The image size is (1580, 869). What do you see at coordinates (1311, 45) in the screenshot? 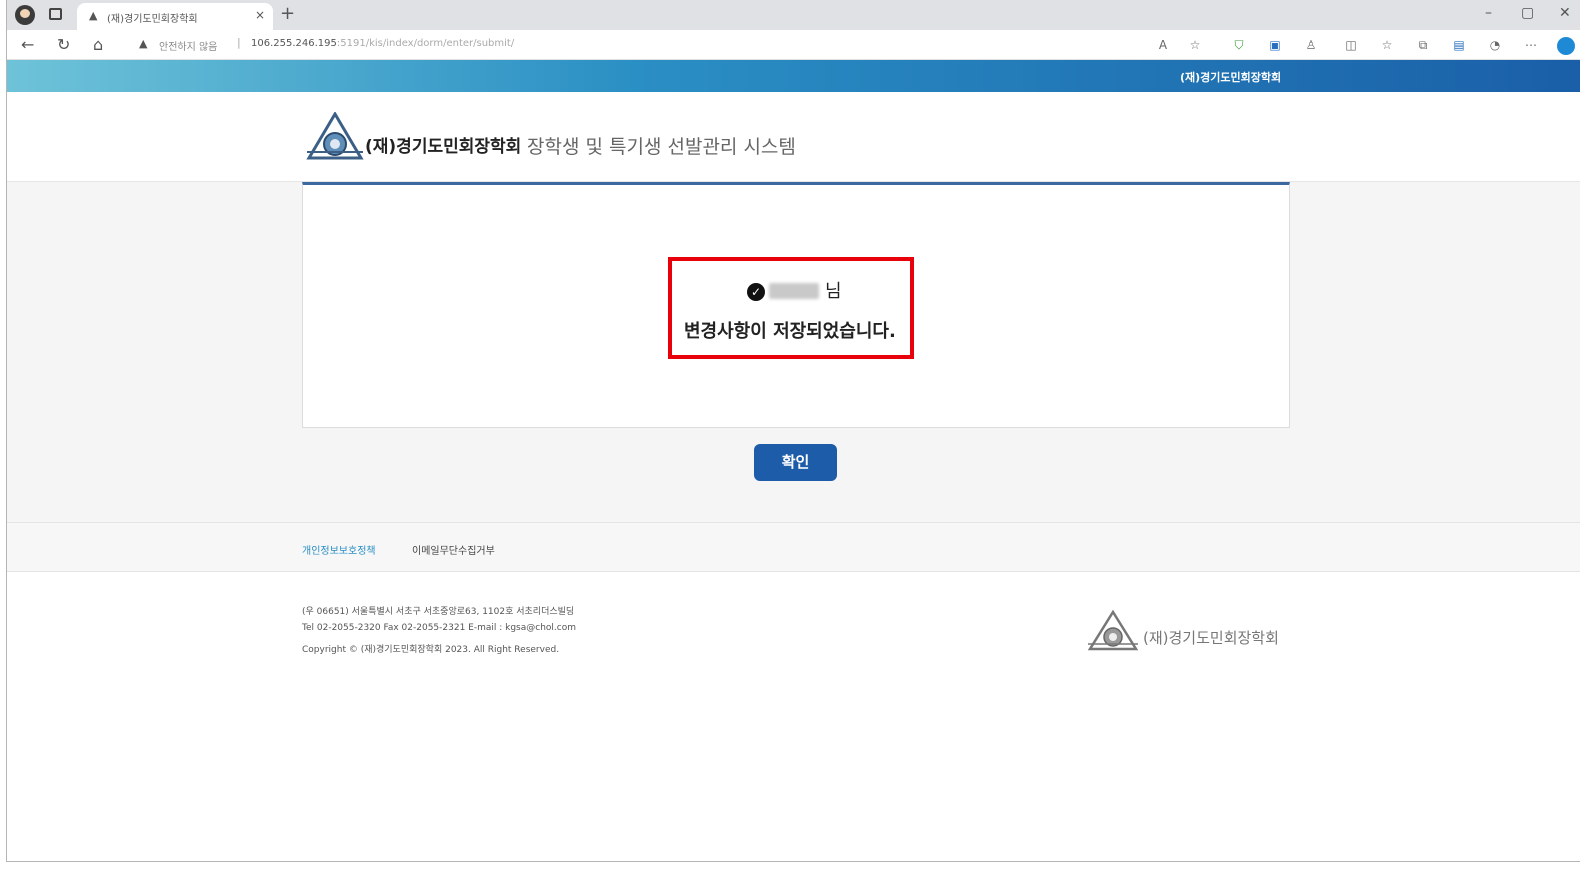
I see `extension-icon: ♙` at bounding box center [1311, 45].